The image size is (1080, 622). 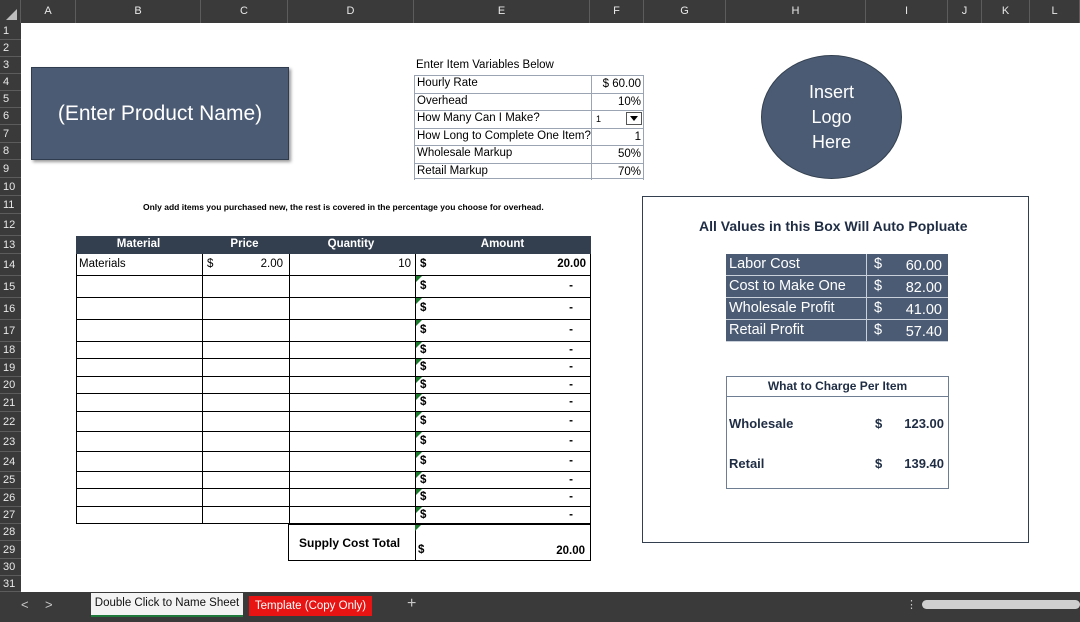 What do you see at coordinates (10, 31) in the screenshot?
I see `row-header: 1` at bounding box center [10, 31].